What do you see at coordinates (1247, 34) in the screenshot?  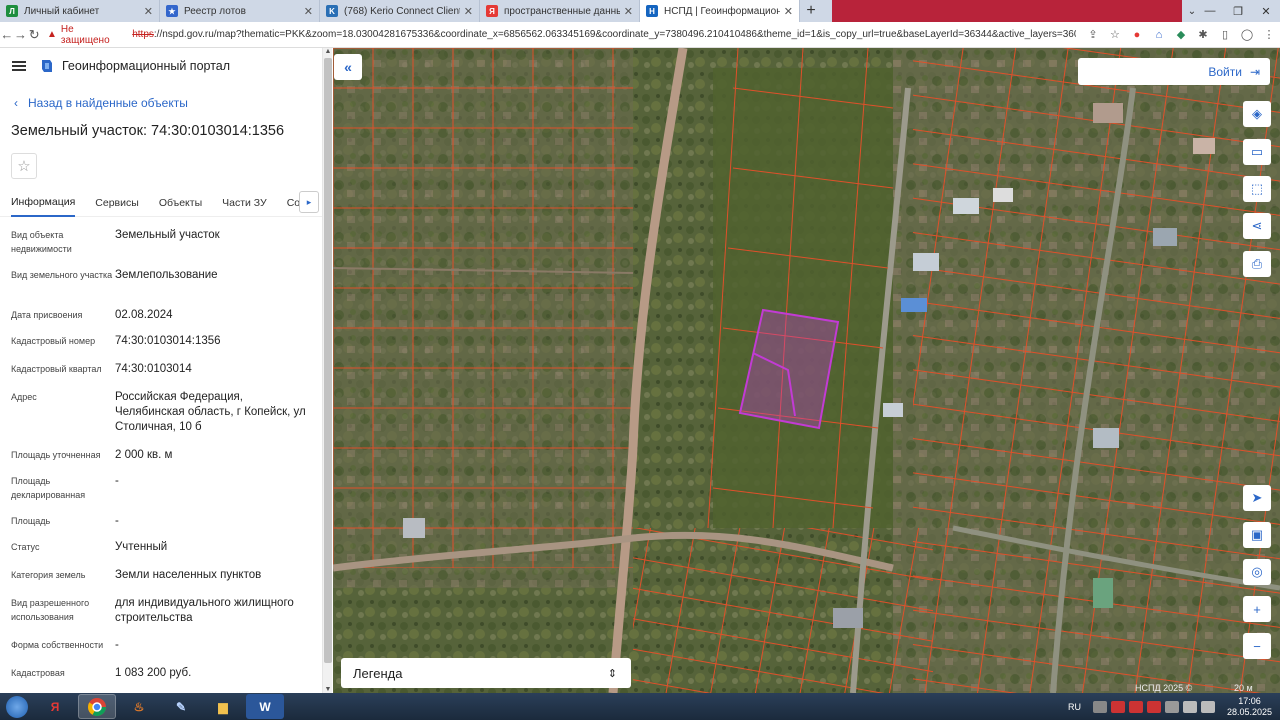 I see `profile-avatar-icon: ◯` at bounding box center [1247, 34].